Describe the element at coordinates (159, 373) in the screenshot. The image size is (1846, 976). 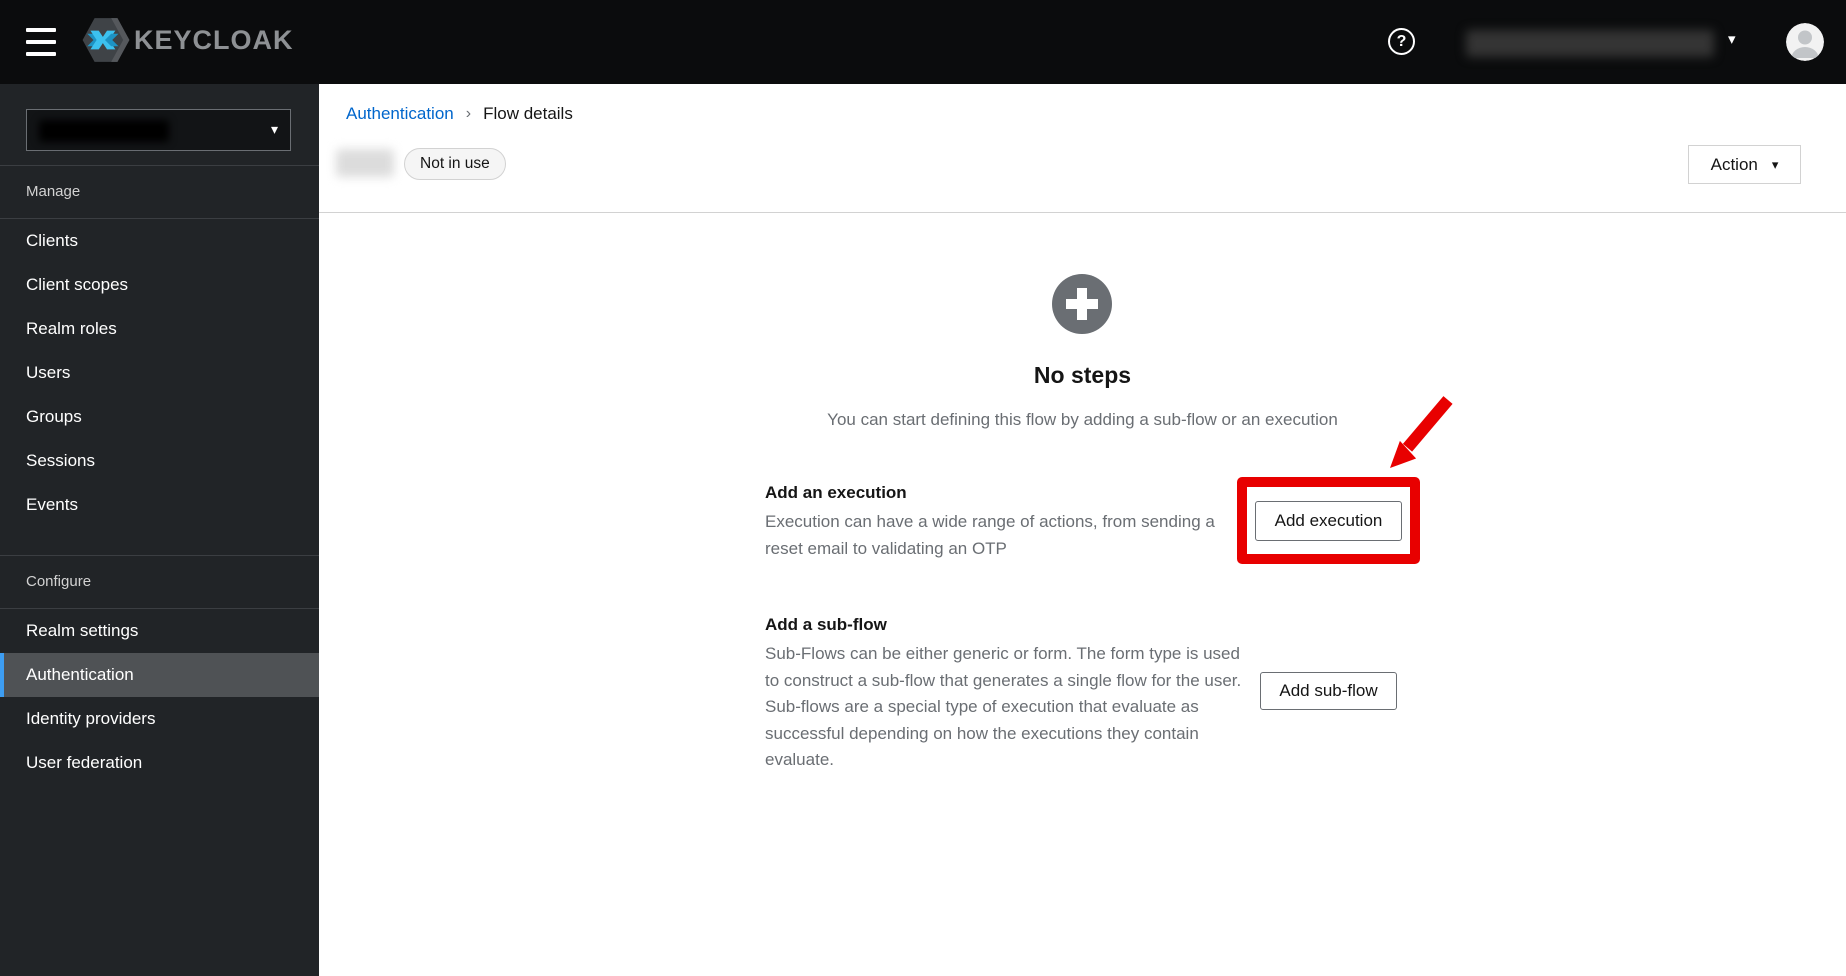
I see `sidebar-item-users: Users` at that location.